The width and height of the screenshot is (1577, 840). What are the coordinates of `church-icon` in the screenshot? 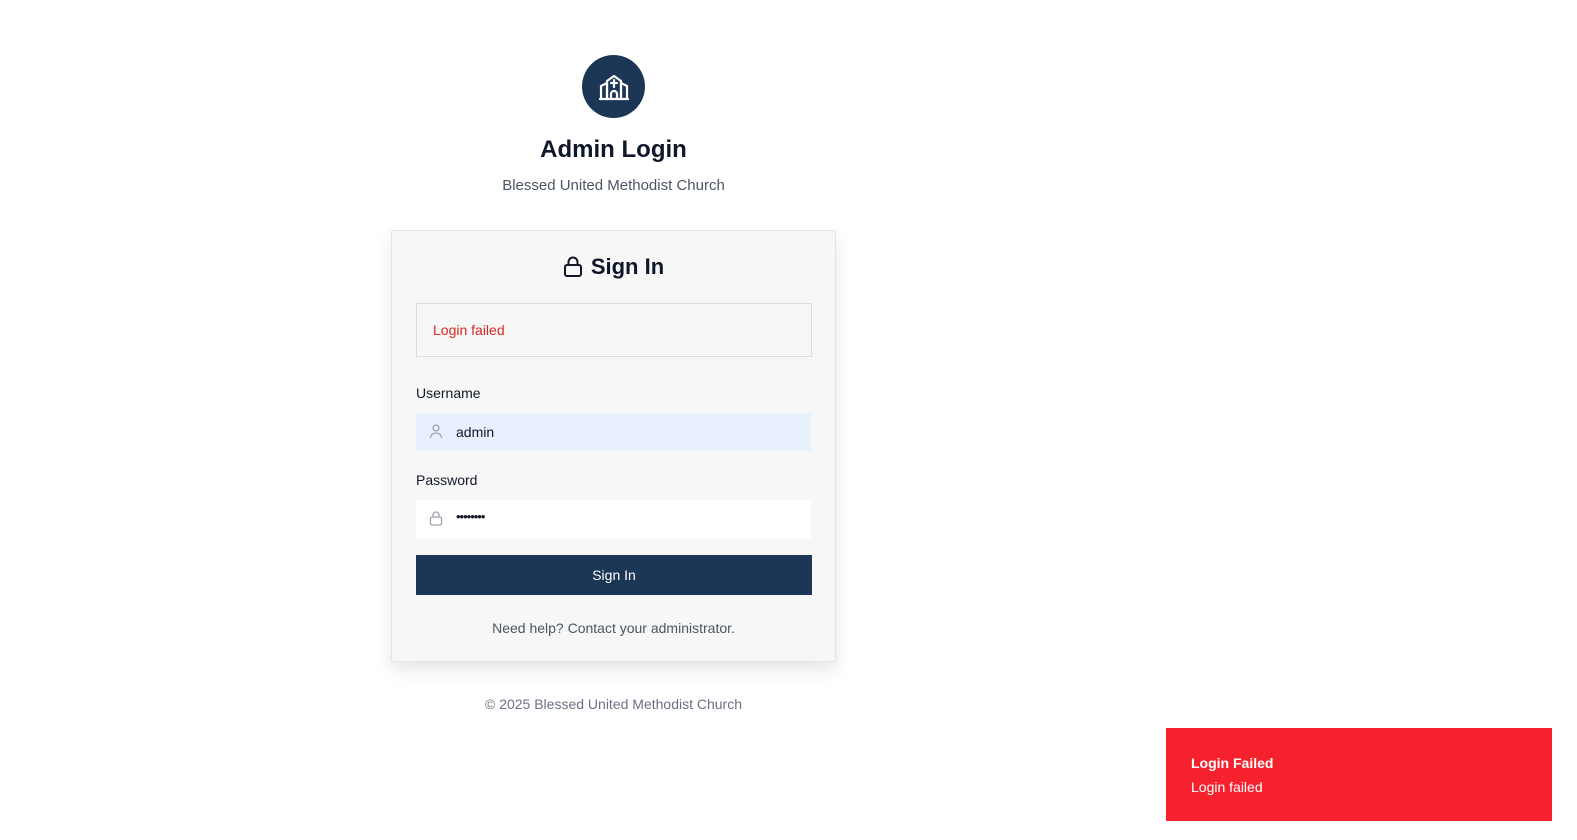 It's located at (613, 87).